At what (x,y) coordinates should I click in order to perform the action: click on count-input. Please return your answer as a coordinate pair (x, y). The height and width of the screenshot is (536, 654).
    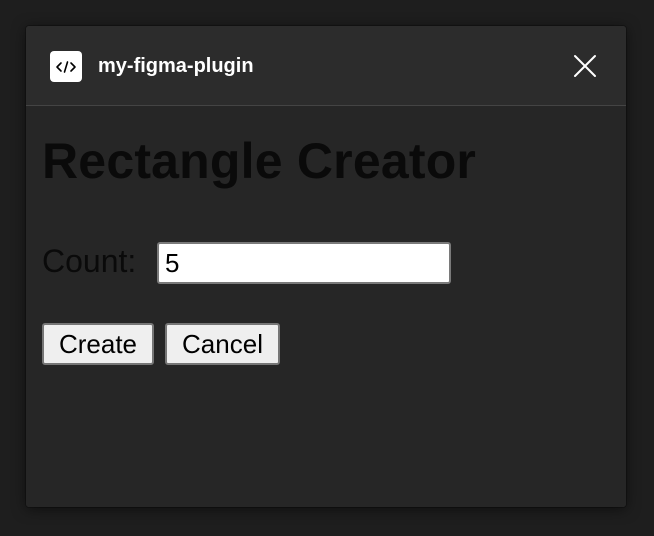
    Looking at the image, I should click on (304, 263).